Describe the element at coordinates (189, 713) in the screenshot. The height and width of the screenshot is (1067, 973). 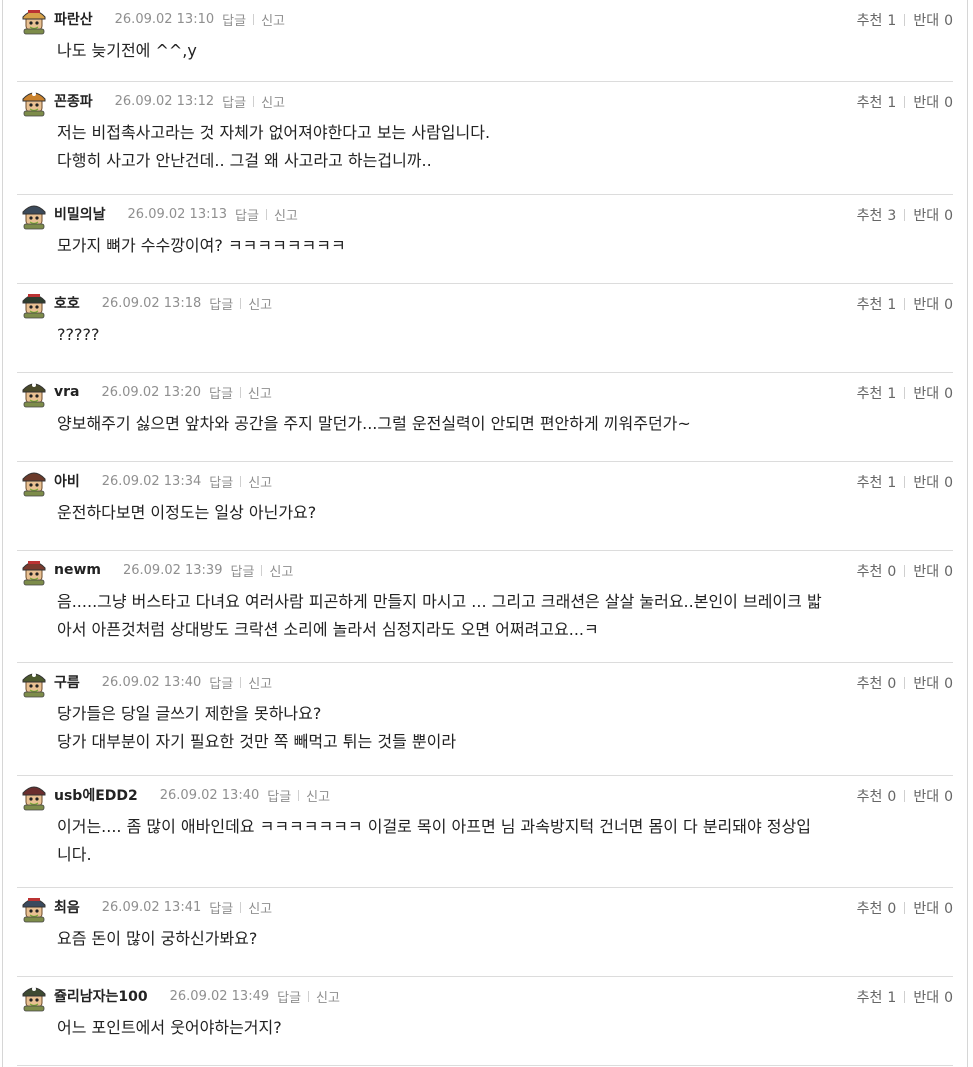
I see `comment-text-line: 당가들은 당일 글쓰기 제한을 못하나요?` at that location.